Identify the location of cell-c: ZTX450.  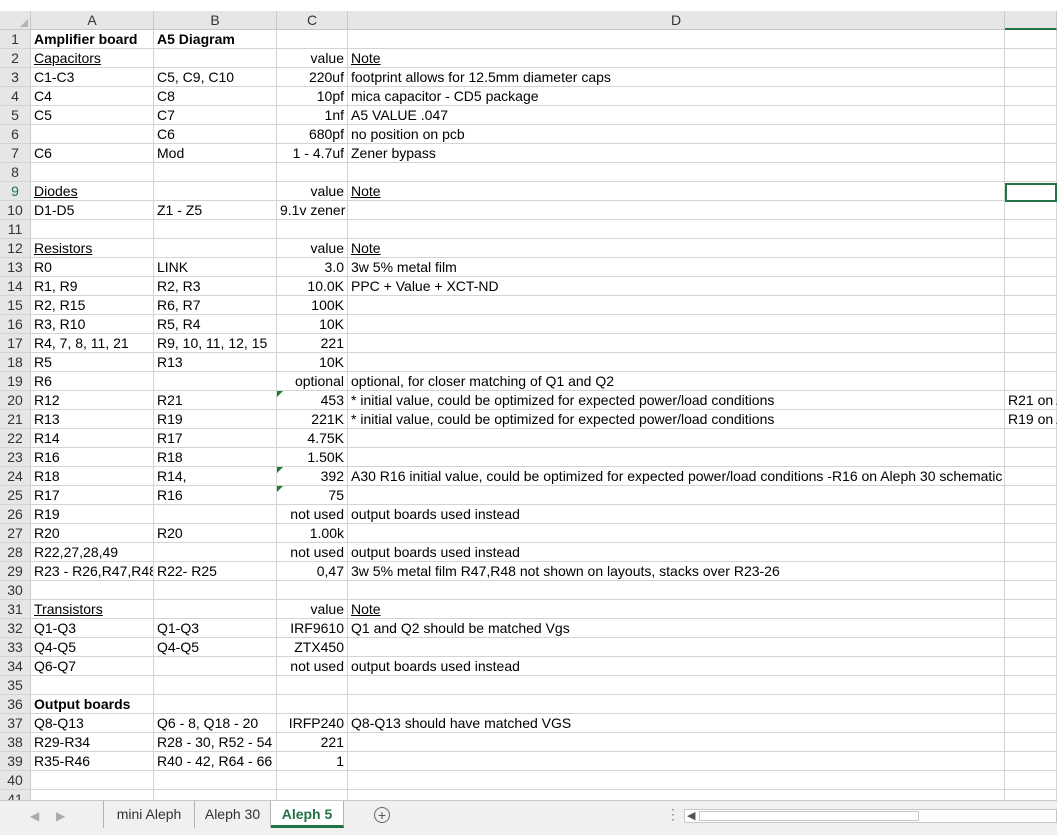
(312, 647).